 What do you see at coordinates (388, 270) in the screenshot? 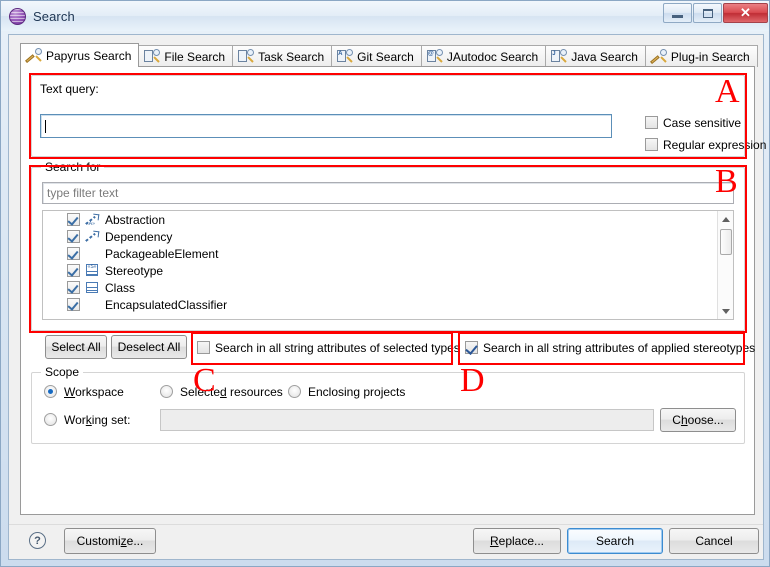
I see `list-item: Stereotype` at bounding box center [388, 270].